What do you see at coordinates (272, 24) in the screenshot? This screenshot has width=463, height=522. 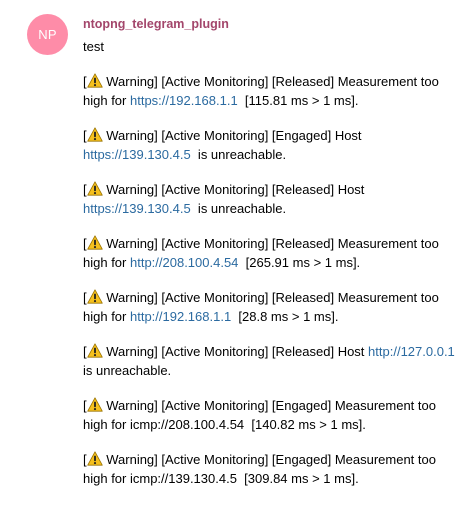 I see `sender-name: ntopng_telegram_plugin` at bounding box center [272, 24].